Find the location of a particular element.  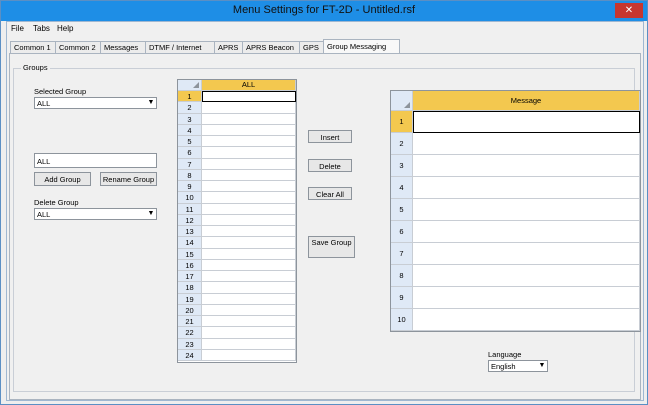

tab-group-messaging: Group Messaging is located at coordinates (361, 46).